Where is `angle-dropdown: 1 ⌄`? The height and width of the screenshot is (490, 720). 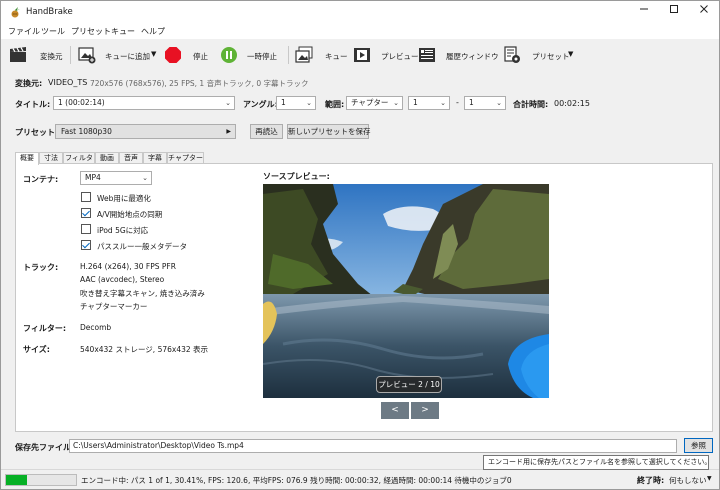 angle-dropdown: 1 ⌄ is located at coordinates (296, 103).